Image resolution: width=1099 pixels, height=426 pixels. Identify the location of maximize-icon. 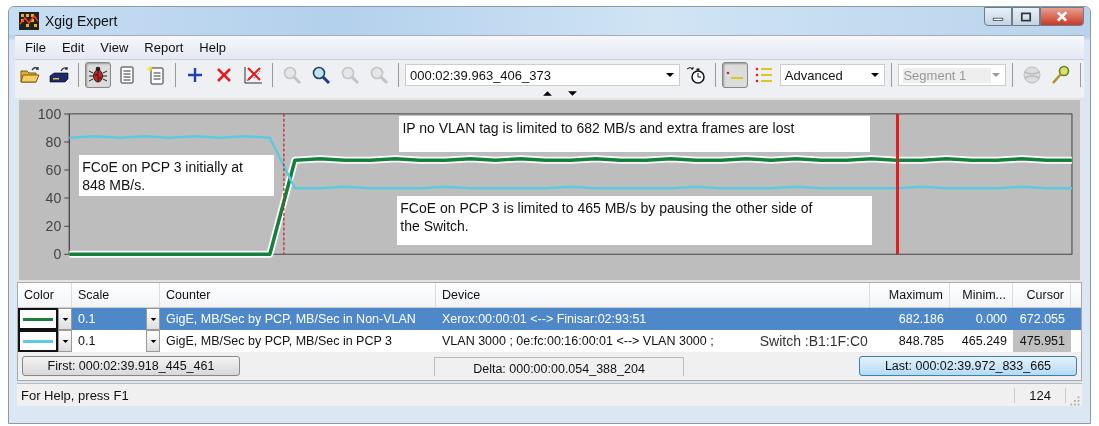
(1026, 16).